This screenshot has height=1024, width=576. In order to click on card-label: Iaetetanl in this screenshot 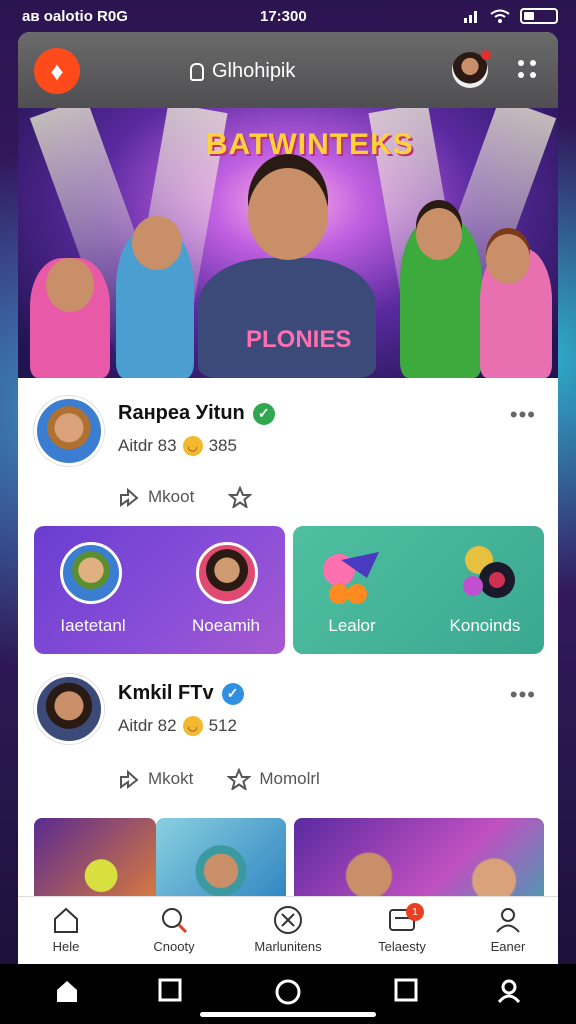, I will do `click(93, 625)`.